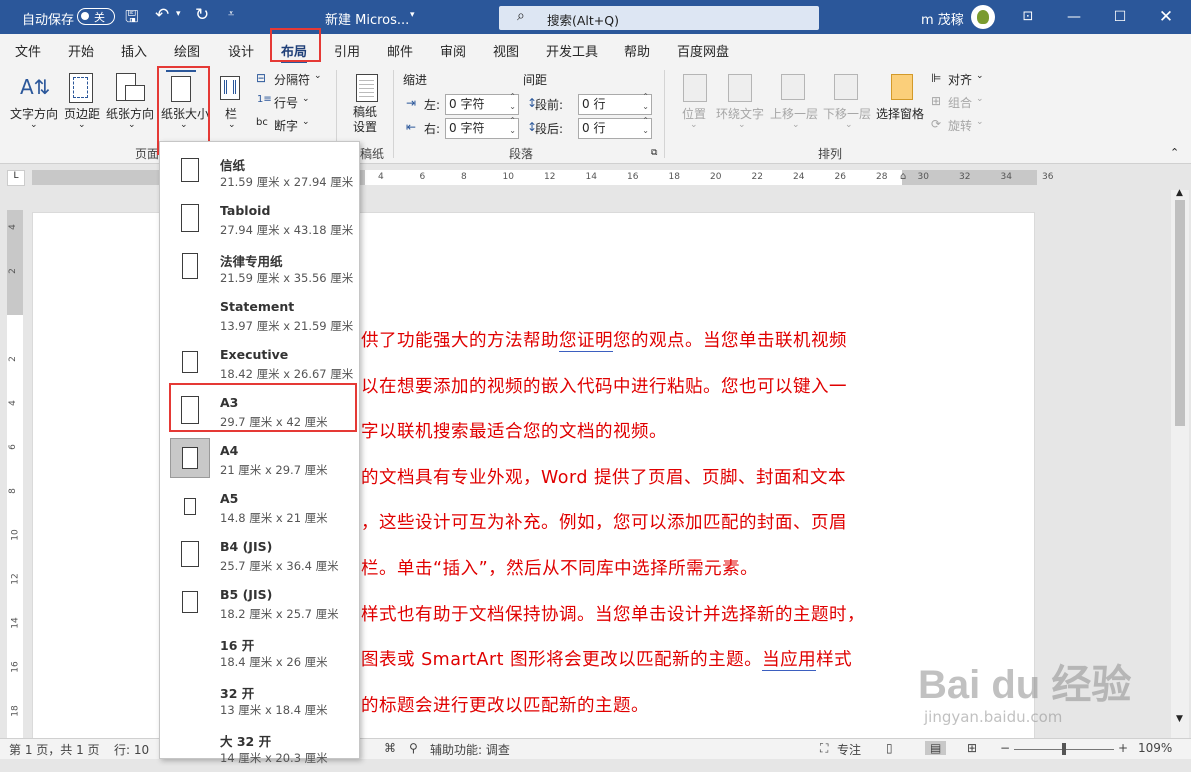  Describe the element at coordinates (505, 704) in the screenshot. I see `document-line: 的标题会进行更改以匹配新的主题。` at that location.